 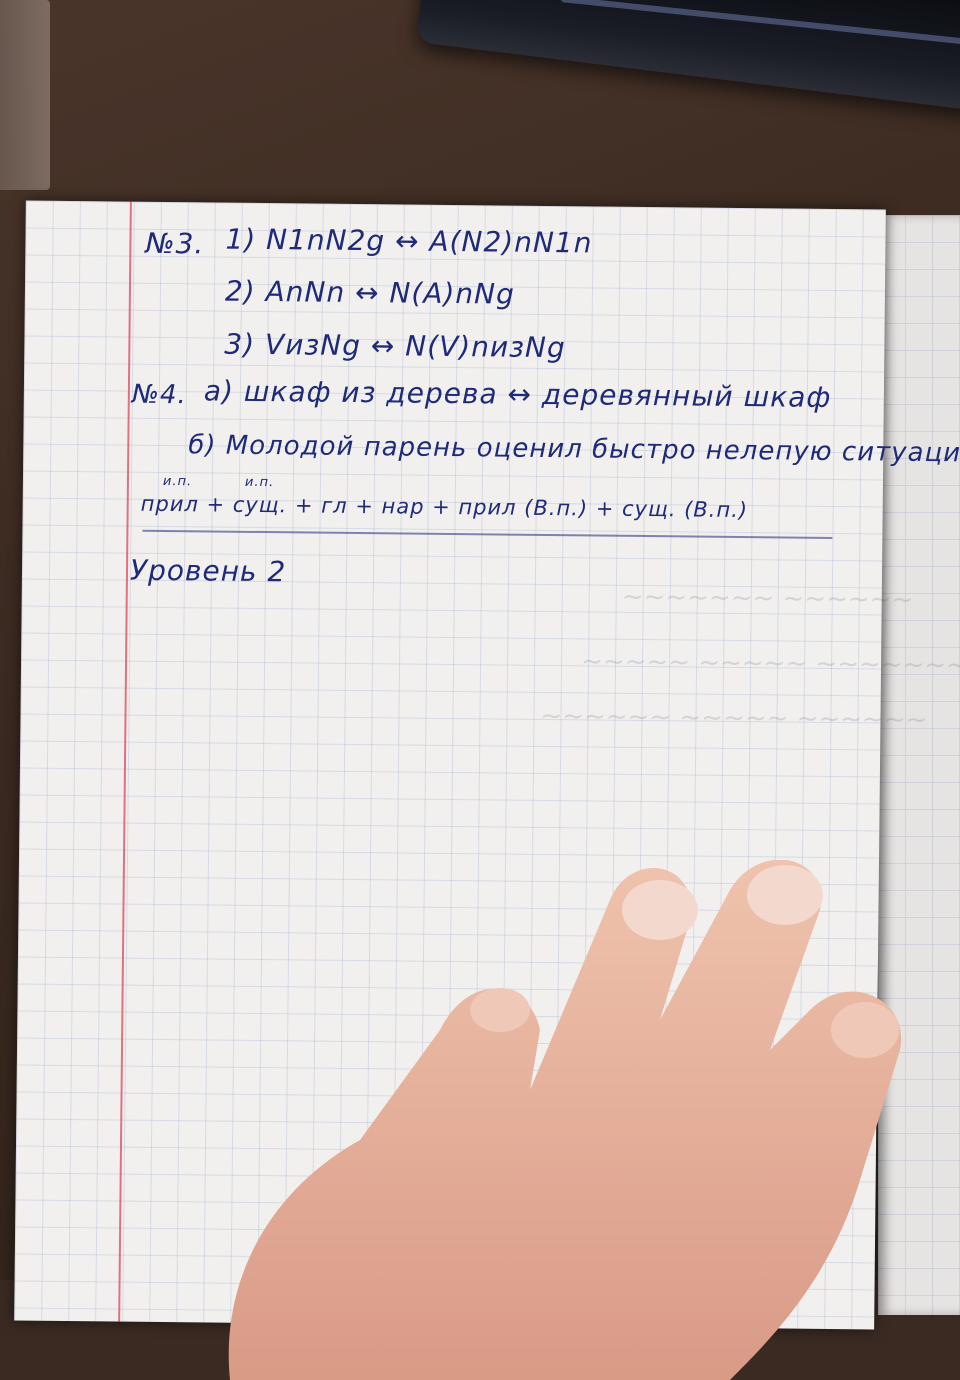 What do you see at coordinates (159, 395) in the screenshot?
I see `task-4-number: №4.` at bounding box center [159, 395].